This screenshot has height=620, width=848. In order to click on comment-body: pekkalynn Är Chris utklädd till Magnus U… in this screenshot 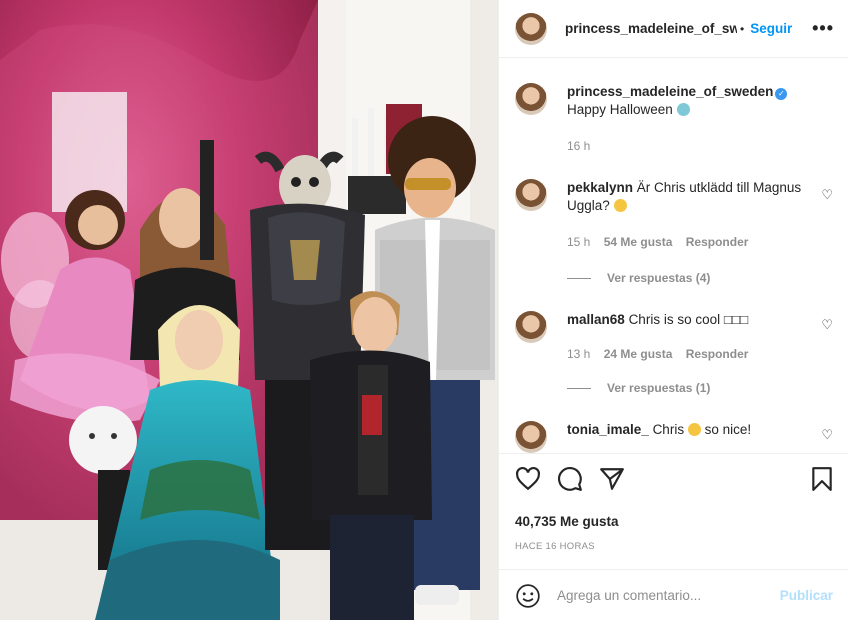, I will do `click(692, 197)`.